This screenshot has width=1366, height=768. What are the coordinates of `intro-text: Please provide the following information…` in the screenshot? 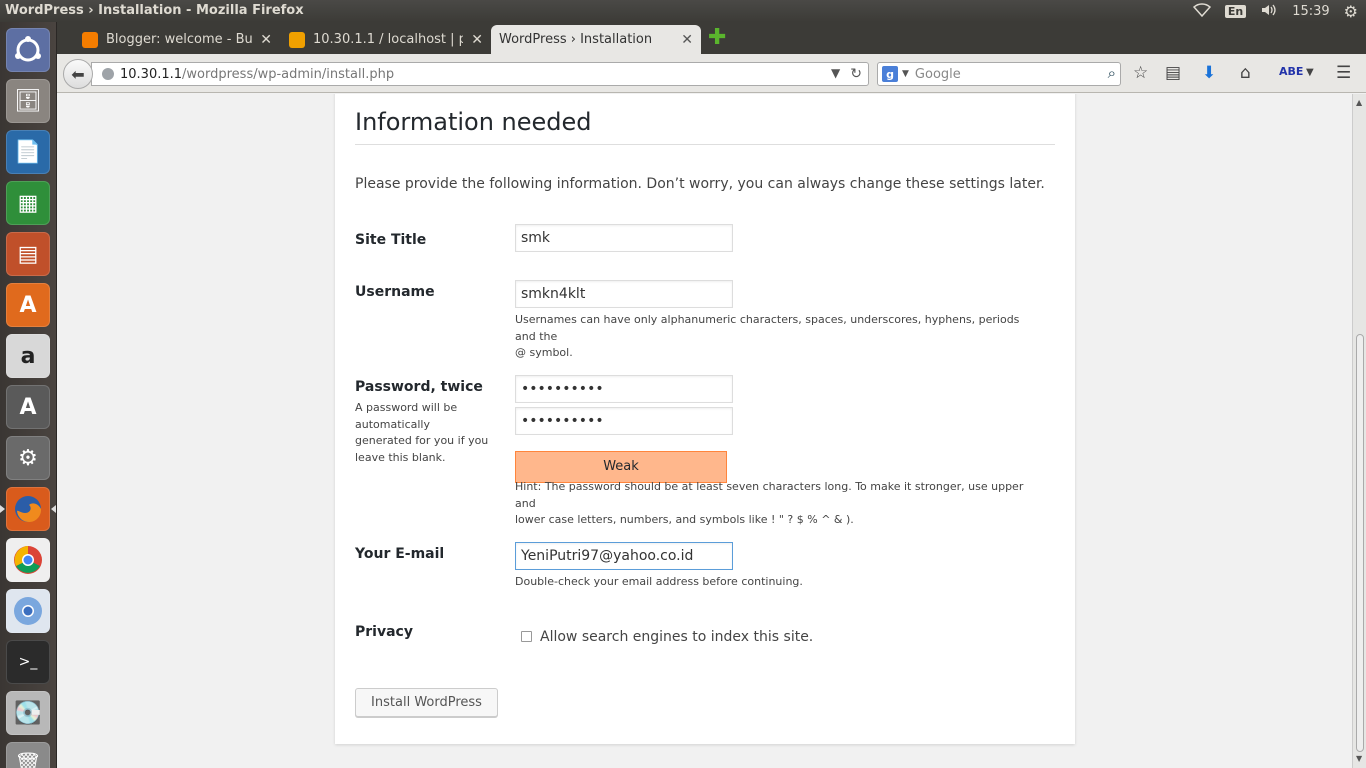 It's located at (700, 184).